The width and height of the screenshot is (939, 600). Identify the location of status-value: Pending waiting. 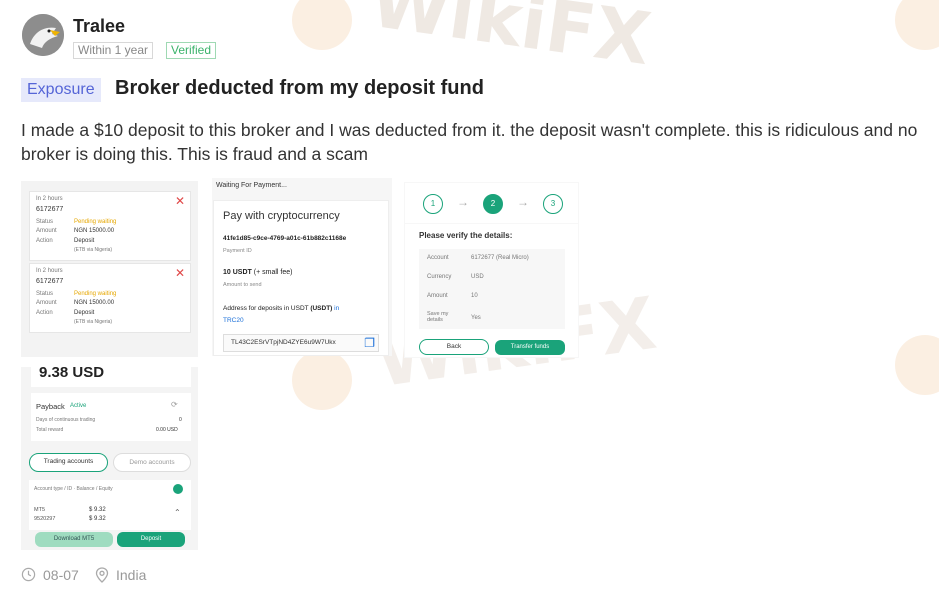
(95, 294).